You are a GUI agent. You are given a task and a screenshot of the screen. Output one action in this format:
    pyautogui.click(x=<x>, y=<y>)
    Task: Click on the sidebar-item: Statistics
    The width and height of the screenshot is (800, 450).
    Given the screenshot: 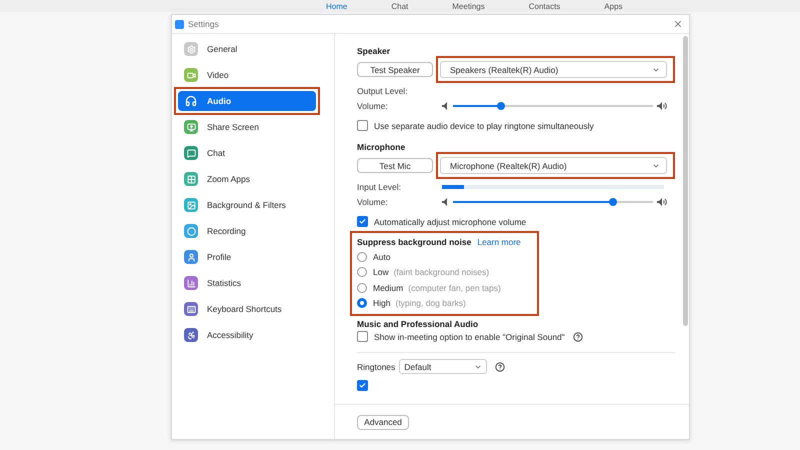 What is the action you would take?
    pyautogui.click(x=256, y=283)
    